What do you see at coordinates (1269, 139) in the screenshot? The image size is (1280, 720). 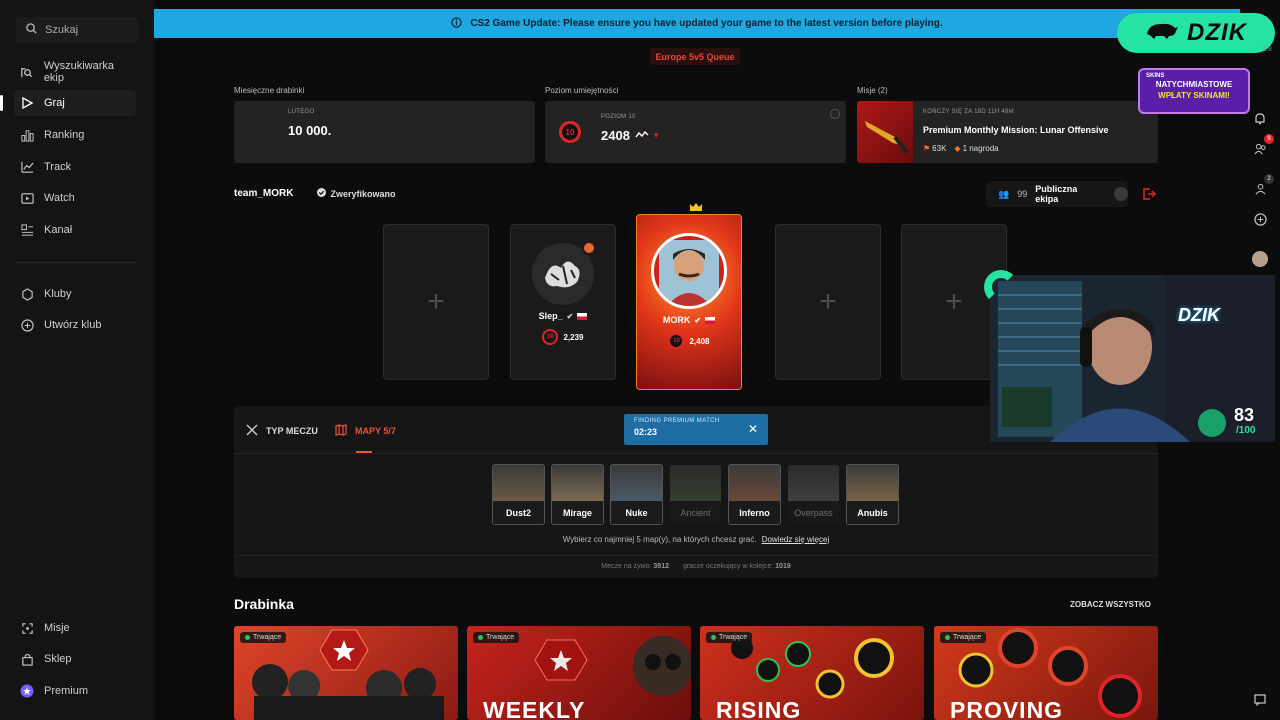 I see `friends-badge: 9` at bounding box center [1269, 139].